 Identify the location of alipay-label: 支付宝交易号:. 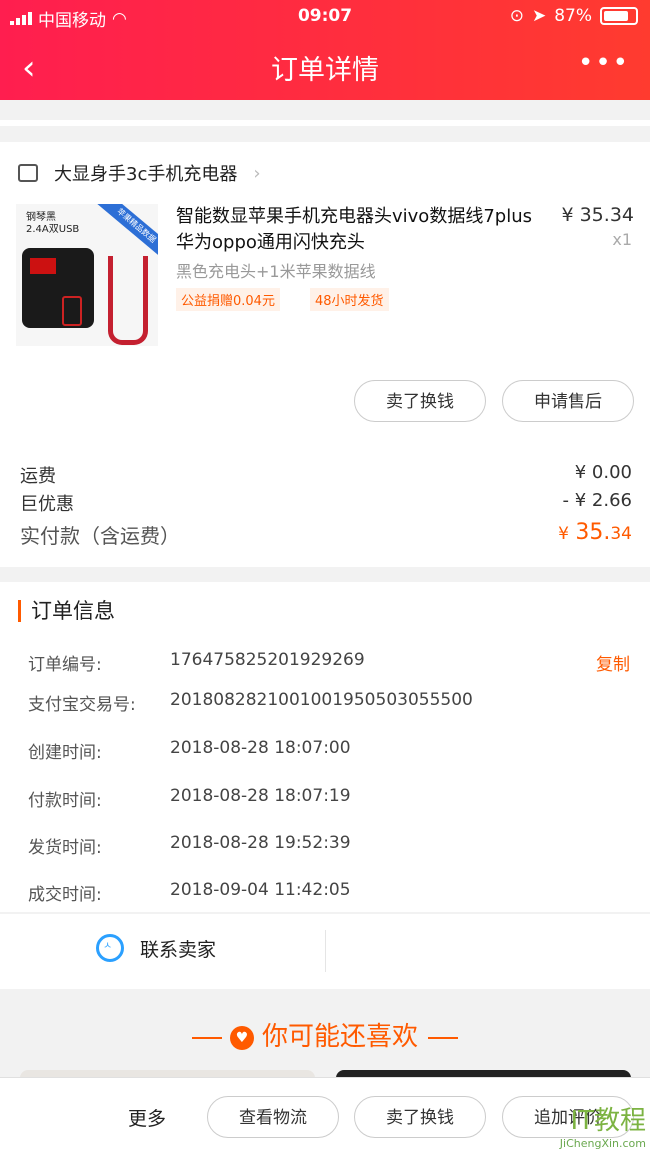
(82, 705).